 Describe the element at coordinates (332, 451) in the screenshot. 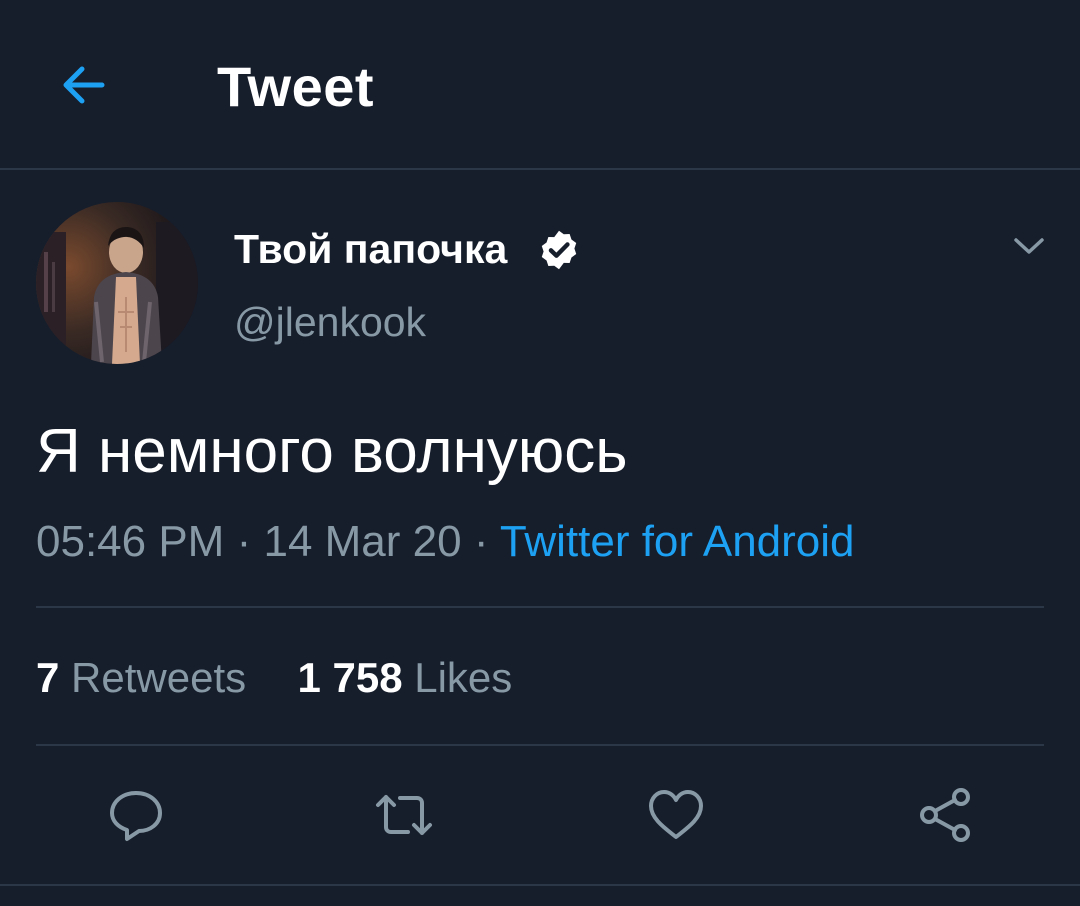

I see `tweet-text: Я немного волнуюсь` at that location.